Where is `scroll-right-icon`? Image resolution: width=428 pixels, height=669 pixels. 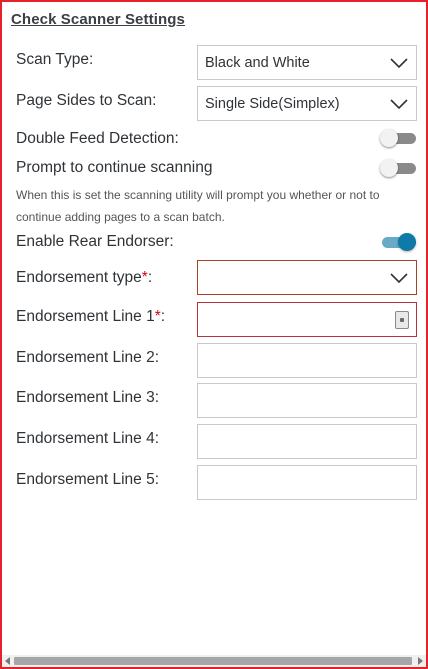
scroll-right-icon is located at coordinates (420, 661).